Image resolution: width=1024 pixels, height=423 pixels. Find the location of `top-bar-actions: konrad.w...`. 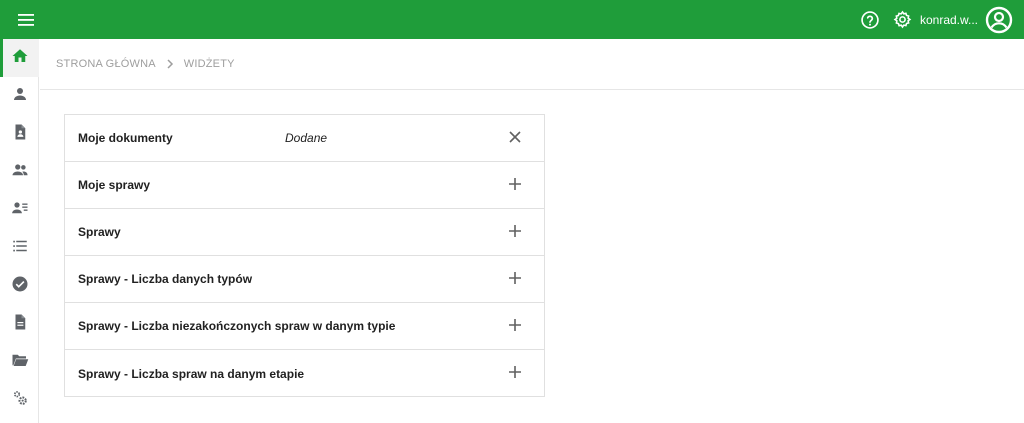

top-bar-actions: konrad.w... is located at coordinates (936, 19).